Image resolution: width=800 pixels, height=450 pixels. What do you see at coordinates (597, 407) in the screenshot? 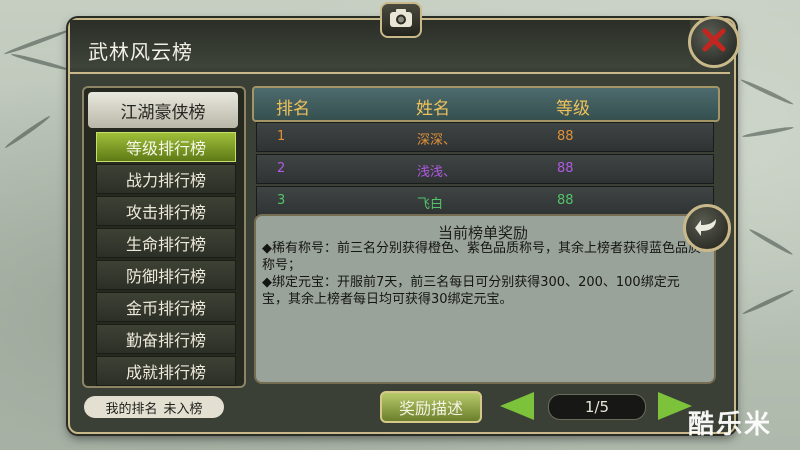
I see `page-indicator: 1/5` at bounding box center [597, 407].